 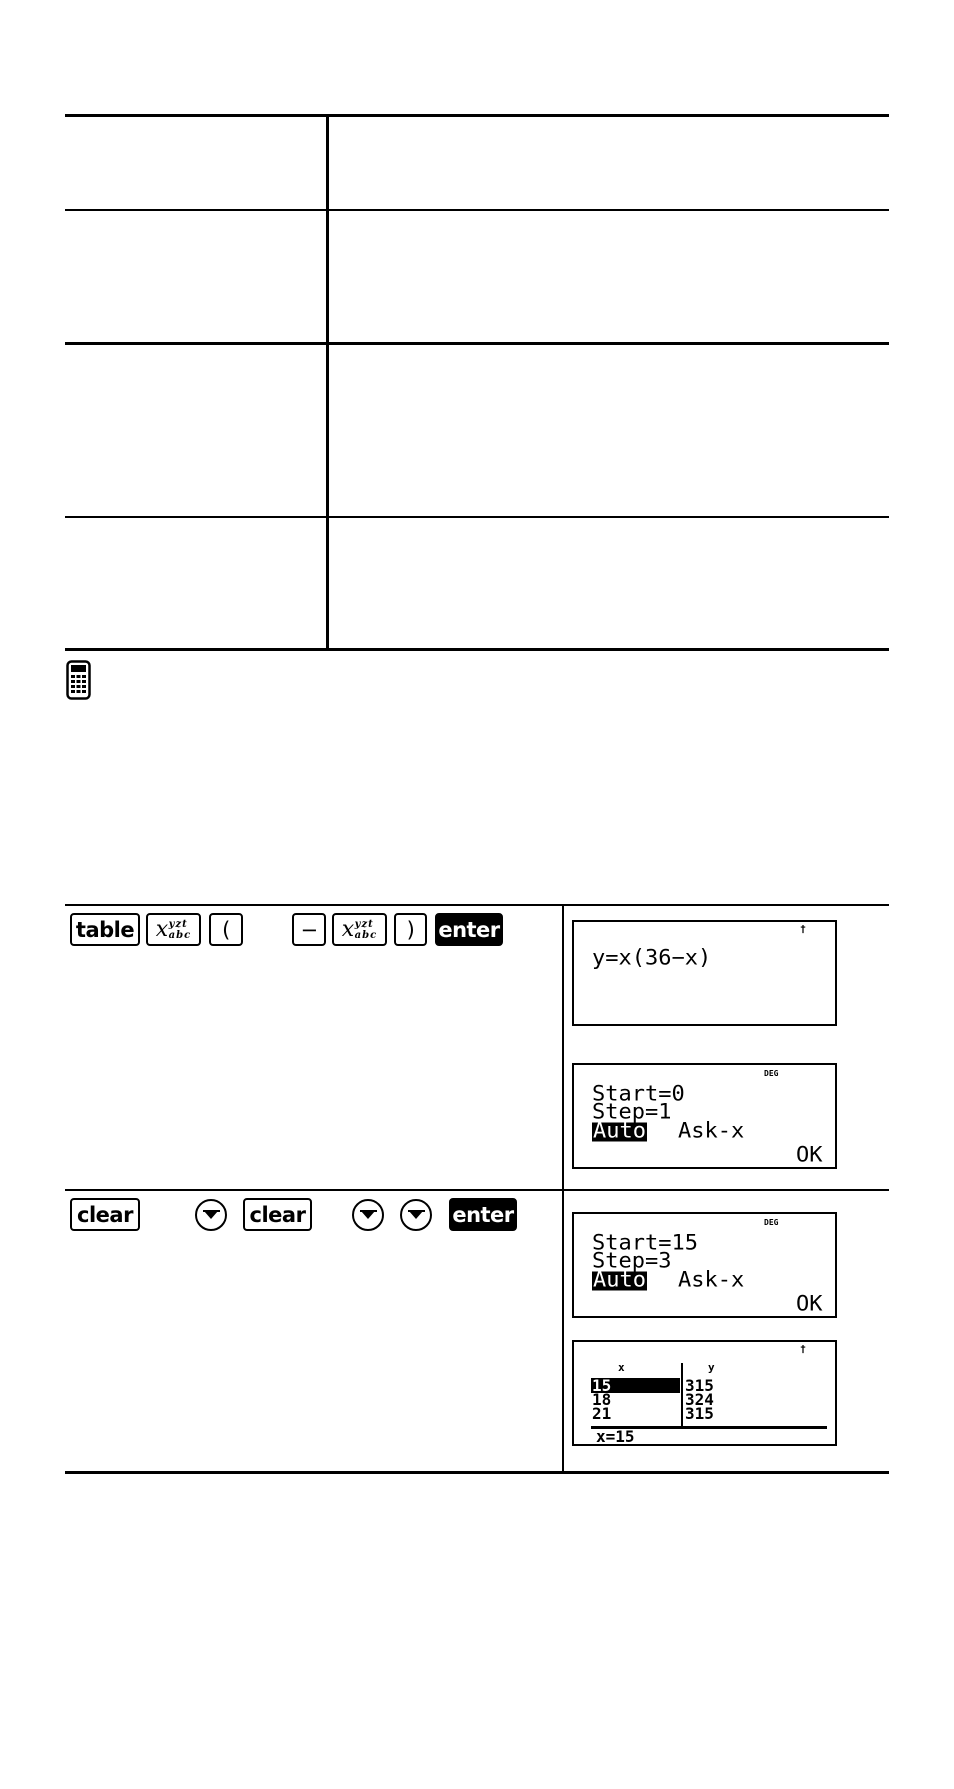 What do you see at coordinates (704, 1265) in the screenshot?
I see `calculator-screen-table-setup-edited: DEG Start=15 Step=3 Auto Ask-x OK` at bounding box center [704, 1265].